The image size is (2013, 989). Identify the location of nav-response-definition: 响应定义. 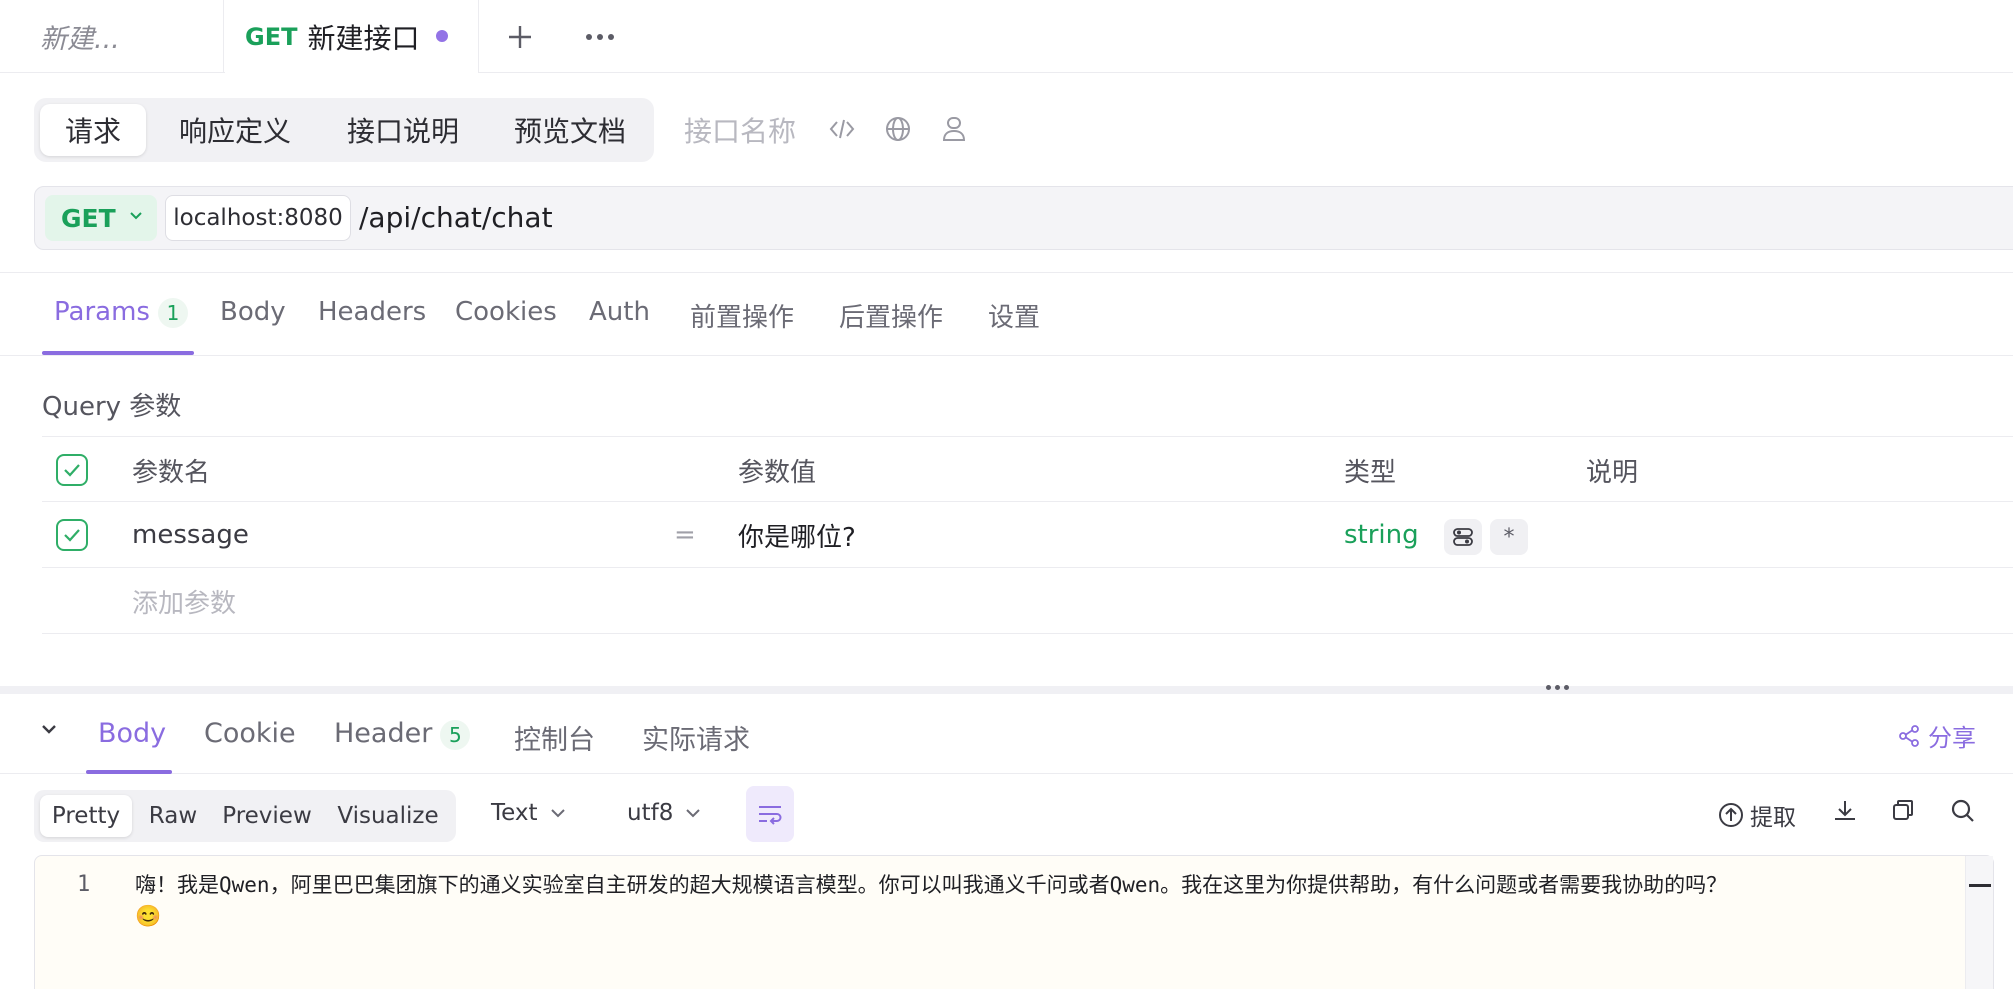
(235, 130).